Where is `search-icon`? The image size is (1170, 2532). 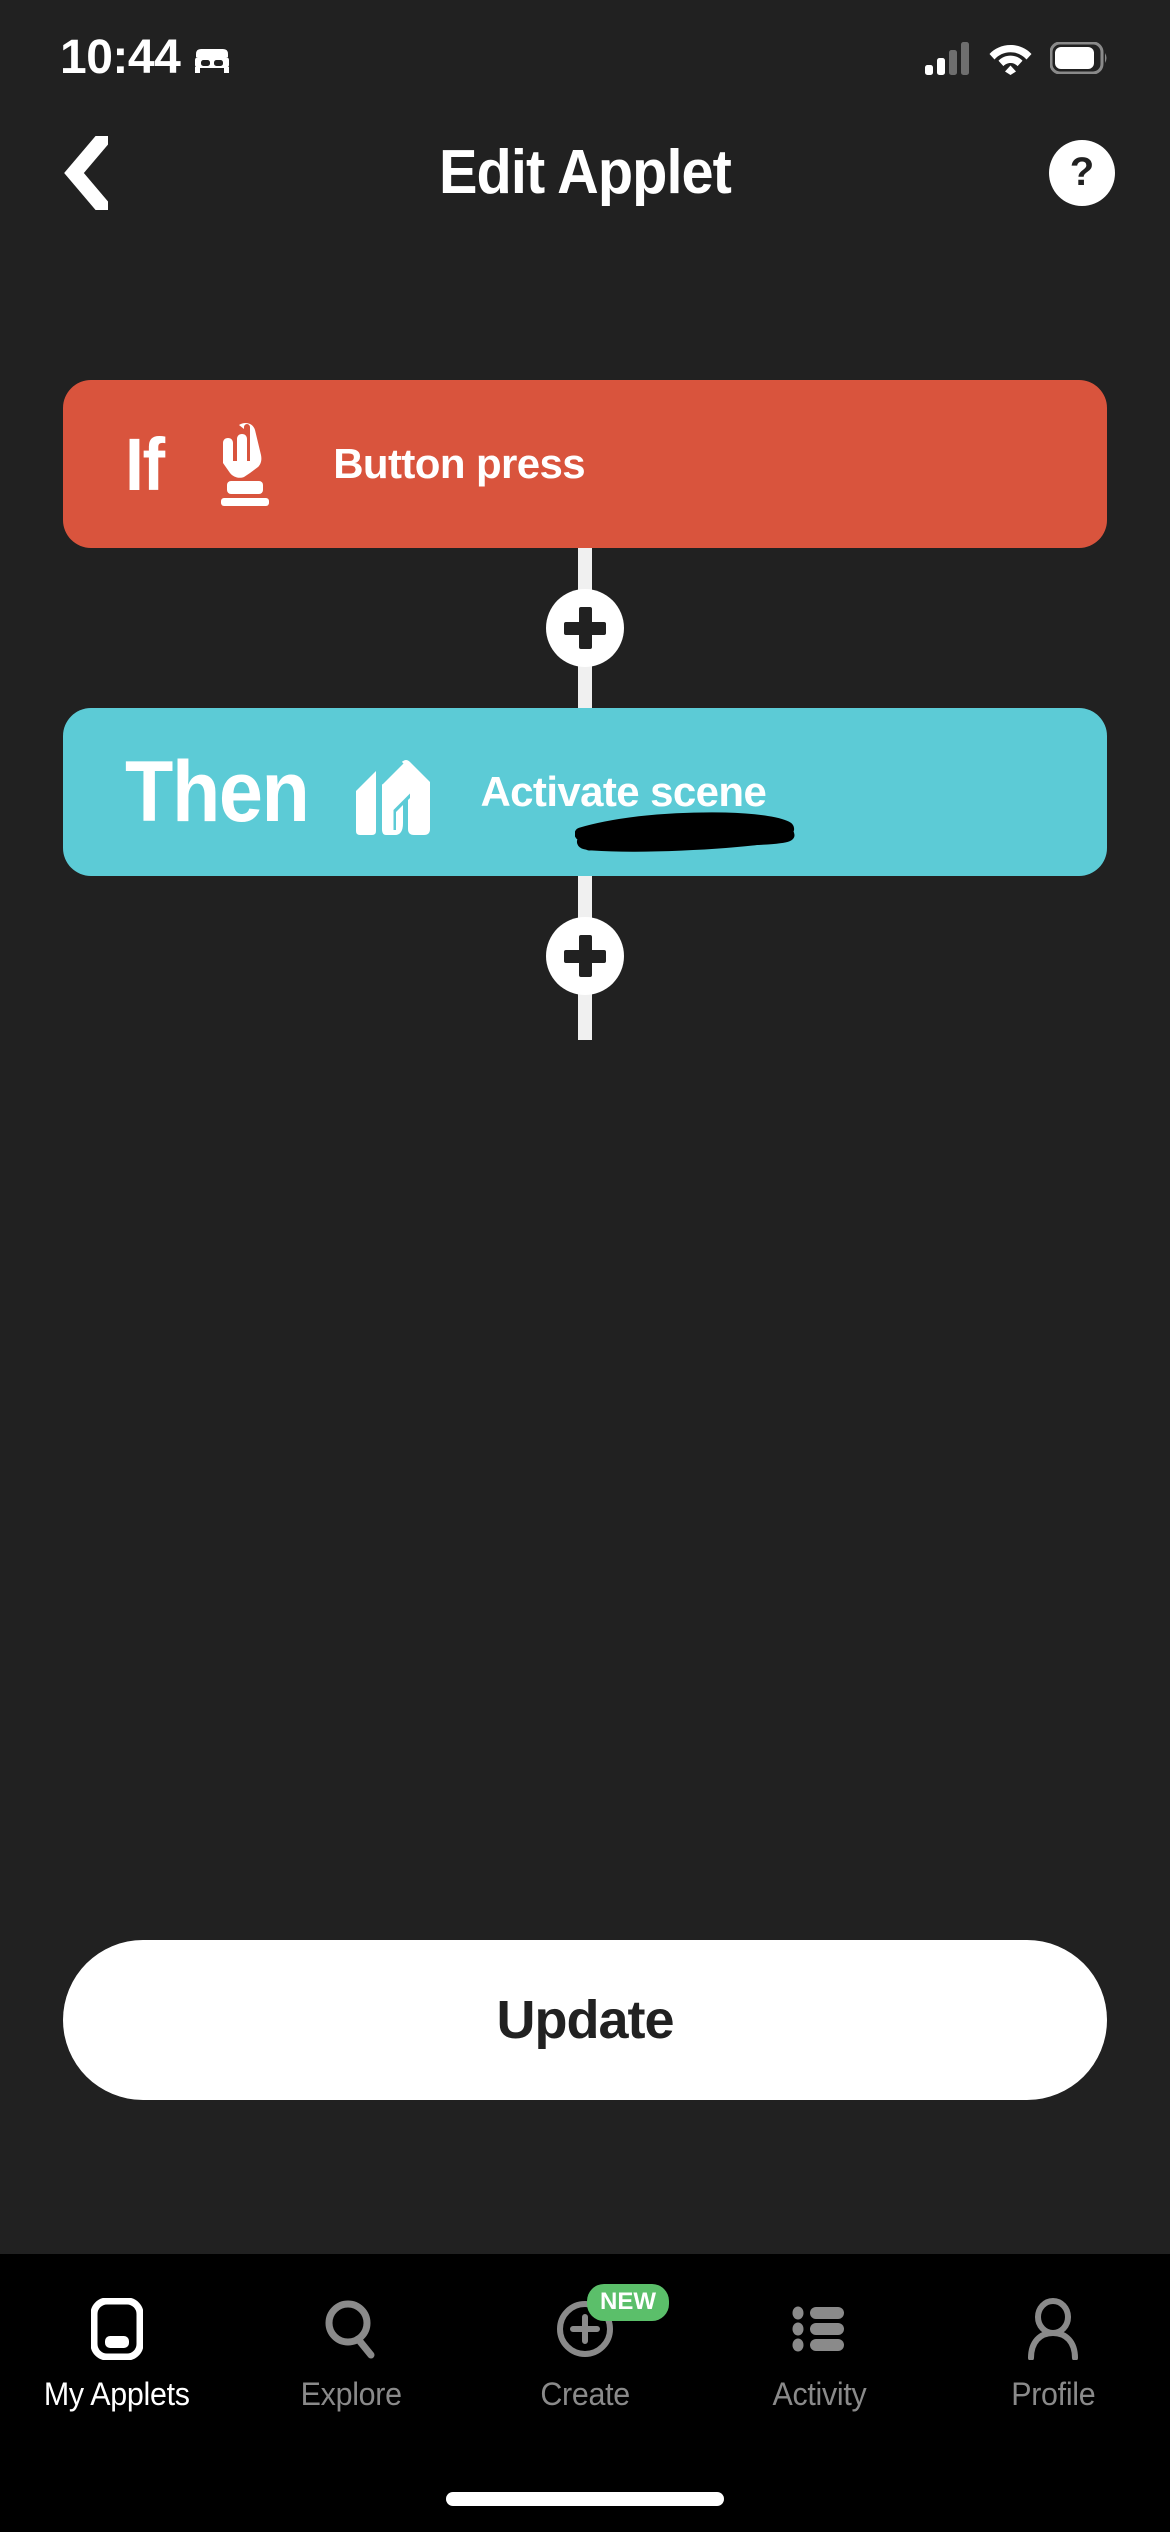
search-icon is located at coordinates (351, 2329).